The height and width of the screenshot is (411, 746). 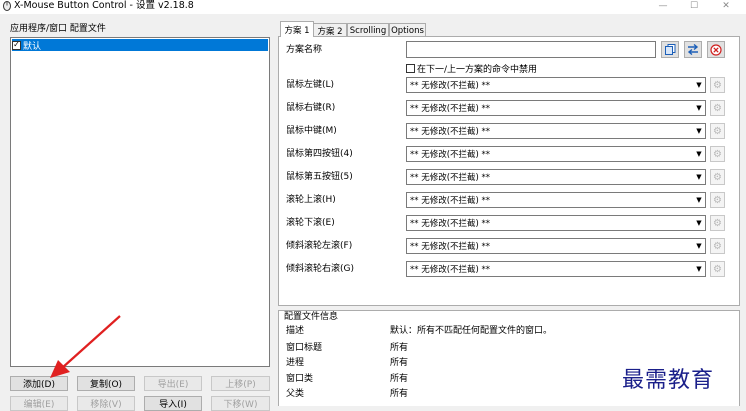 What do you see at coordinates (556, 177) in the screenshot?
I see `mapping-dropdown-button5: ** 无修改(不拦截) ** ▼` at bounding box center [556, 177].